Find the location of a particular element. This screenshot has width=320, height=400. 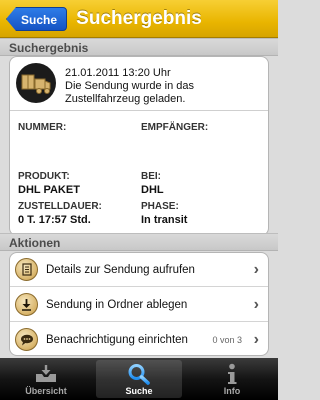

action-details: Details zur Sendung aufrufen › is located at coordinates (139, 270).